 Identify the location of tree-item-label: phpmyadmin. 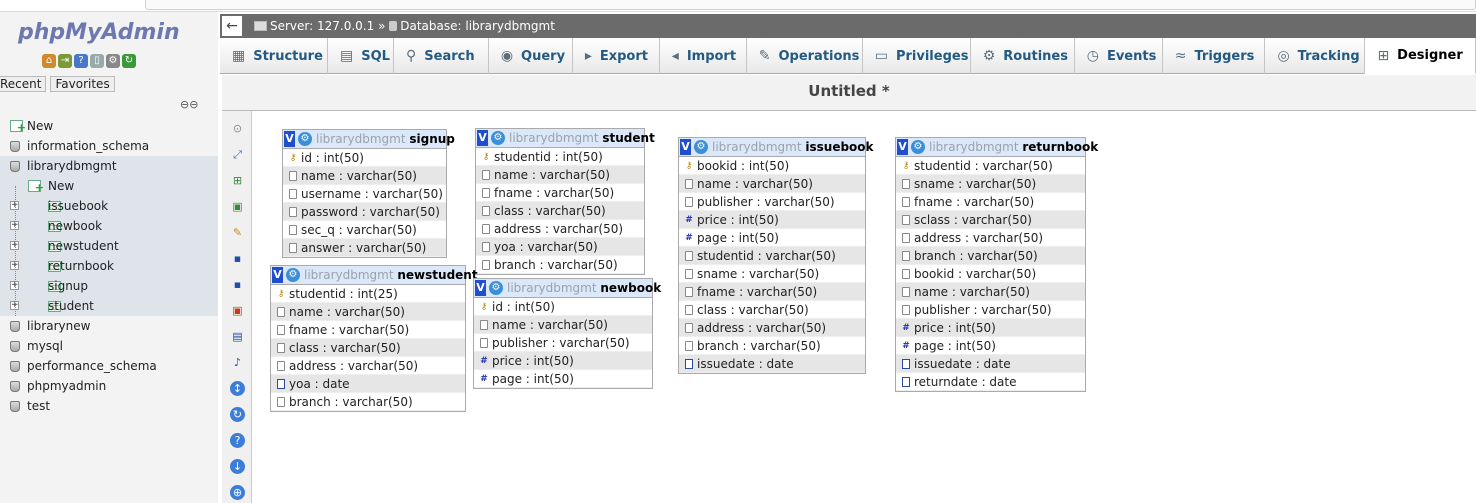
(66, 386).